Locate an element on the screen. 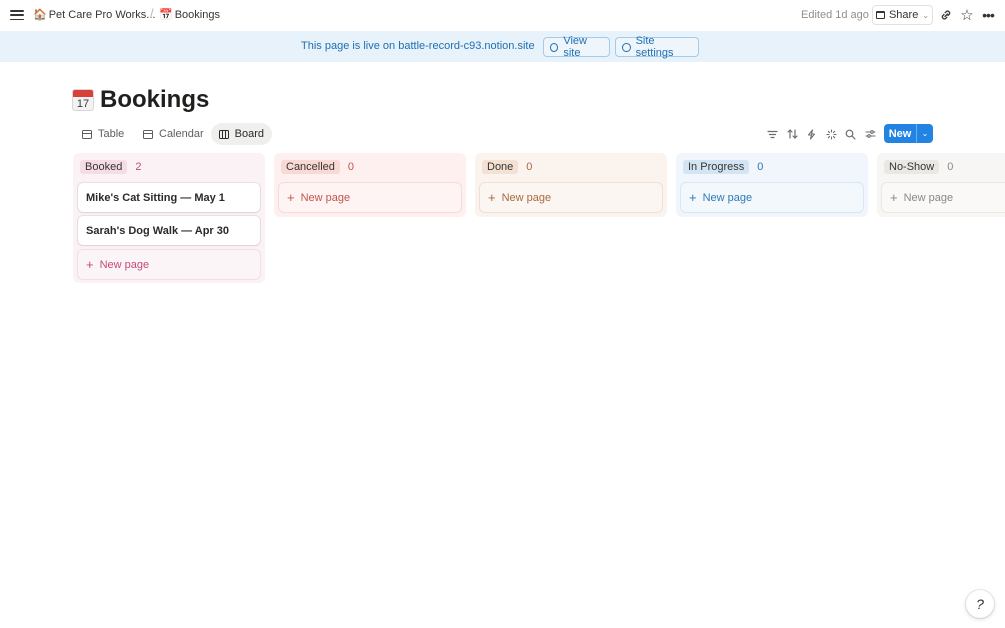 This screenshot has width=1005, height=628. breadcrumb-page: 📅 Bookings is located at coordinates (189, 15).